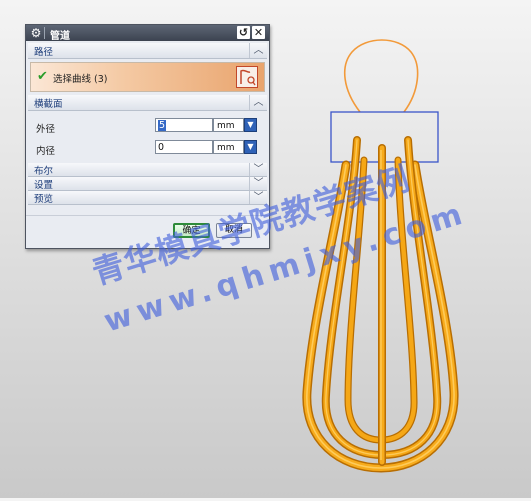 The height and width of the screenshot is (501, 531). Describe the element at coordinates (228, 125) in the screenshot. I see `outer-diameter-unit: mm` at that location.